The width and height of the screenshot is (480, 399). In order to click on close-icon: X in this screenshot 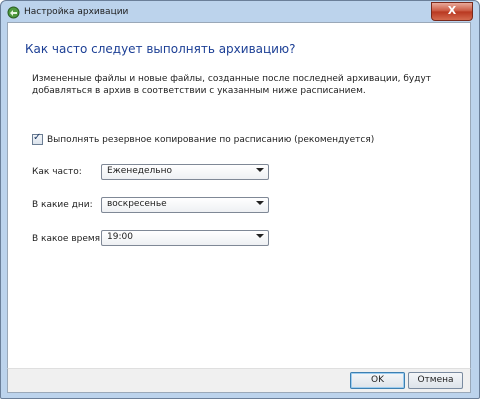, I will do `click(452, 10)`.